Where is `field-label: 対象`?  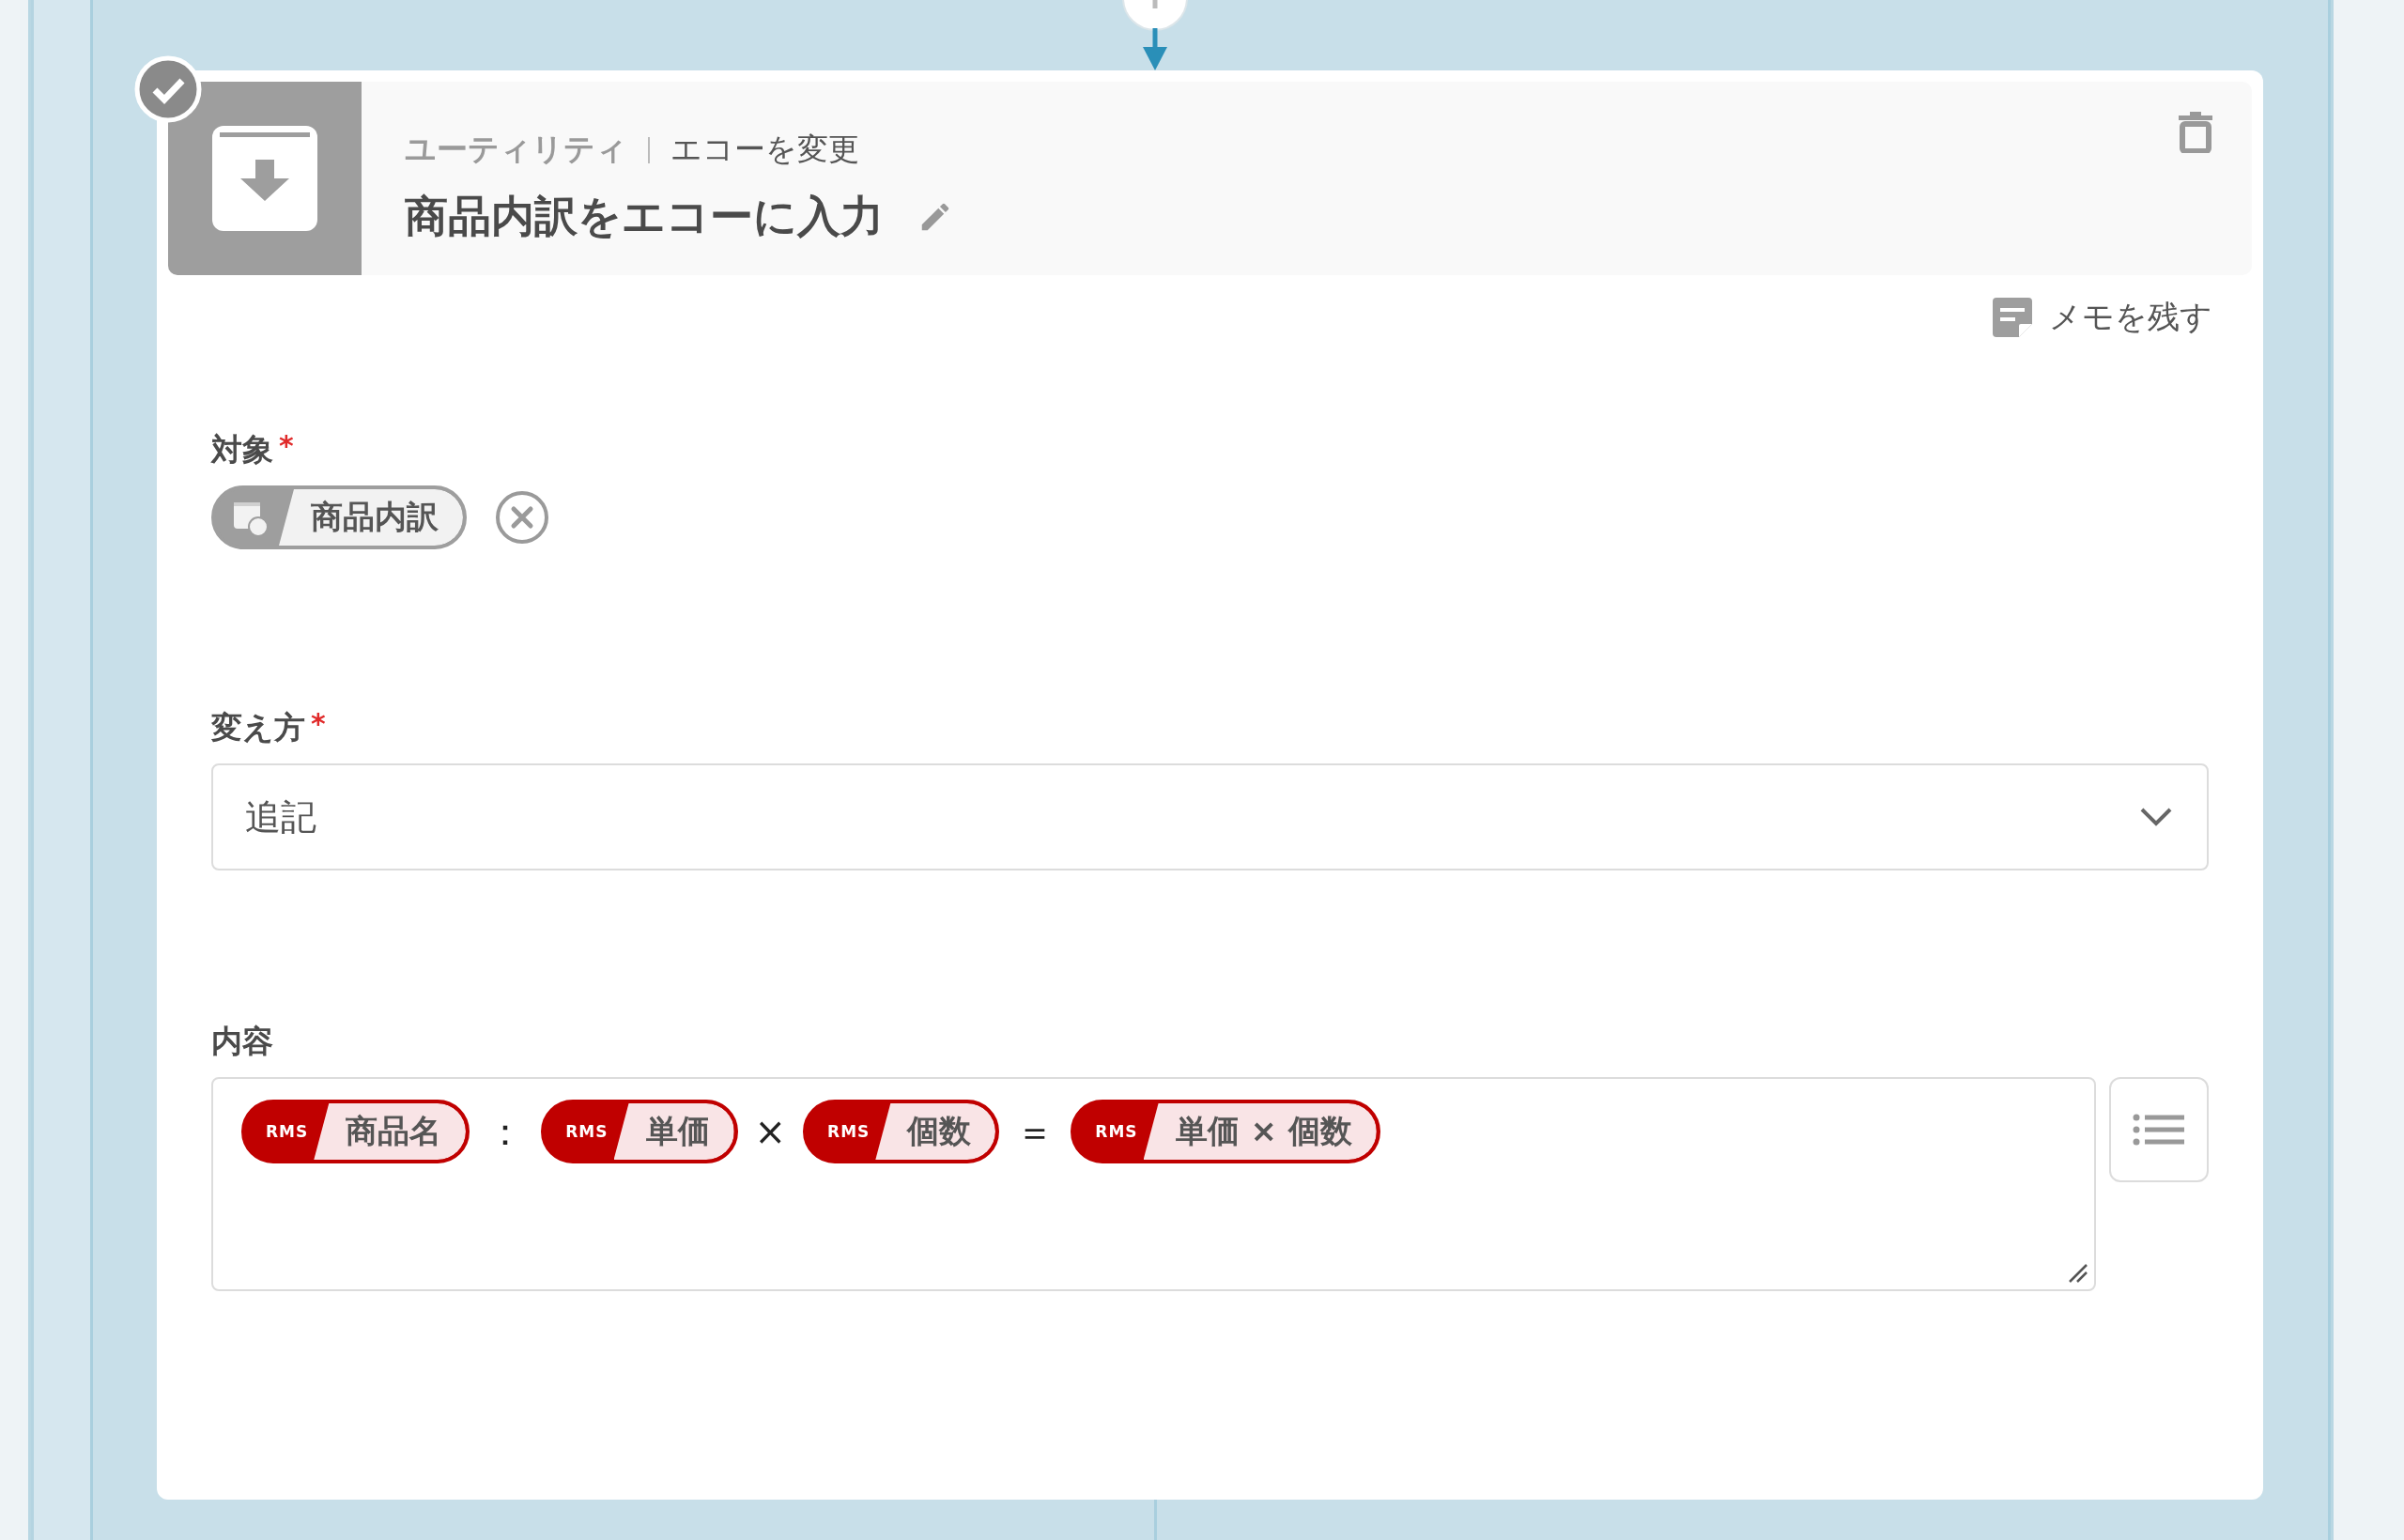
field-label: 対象 is located at coordinates (242, 450).